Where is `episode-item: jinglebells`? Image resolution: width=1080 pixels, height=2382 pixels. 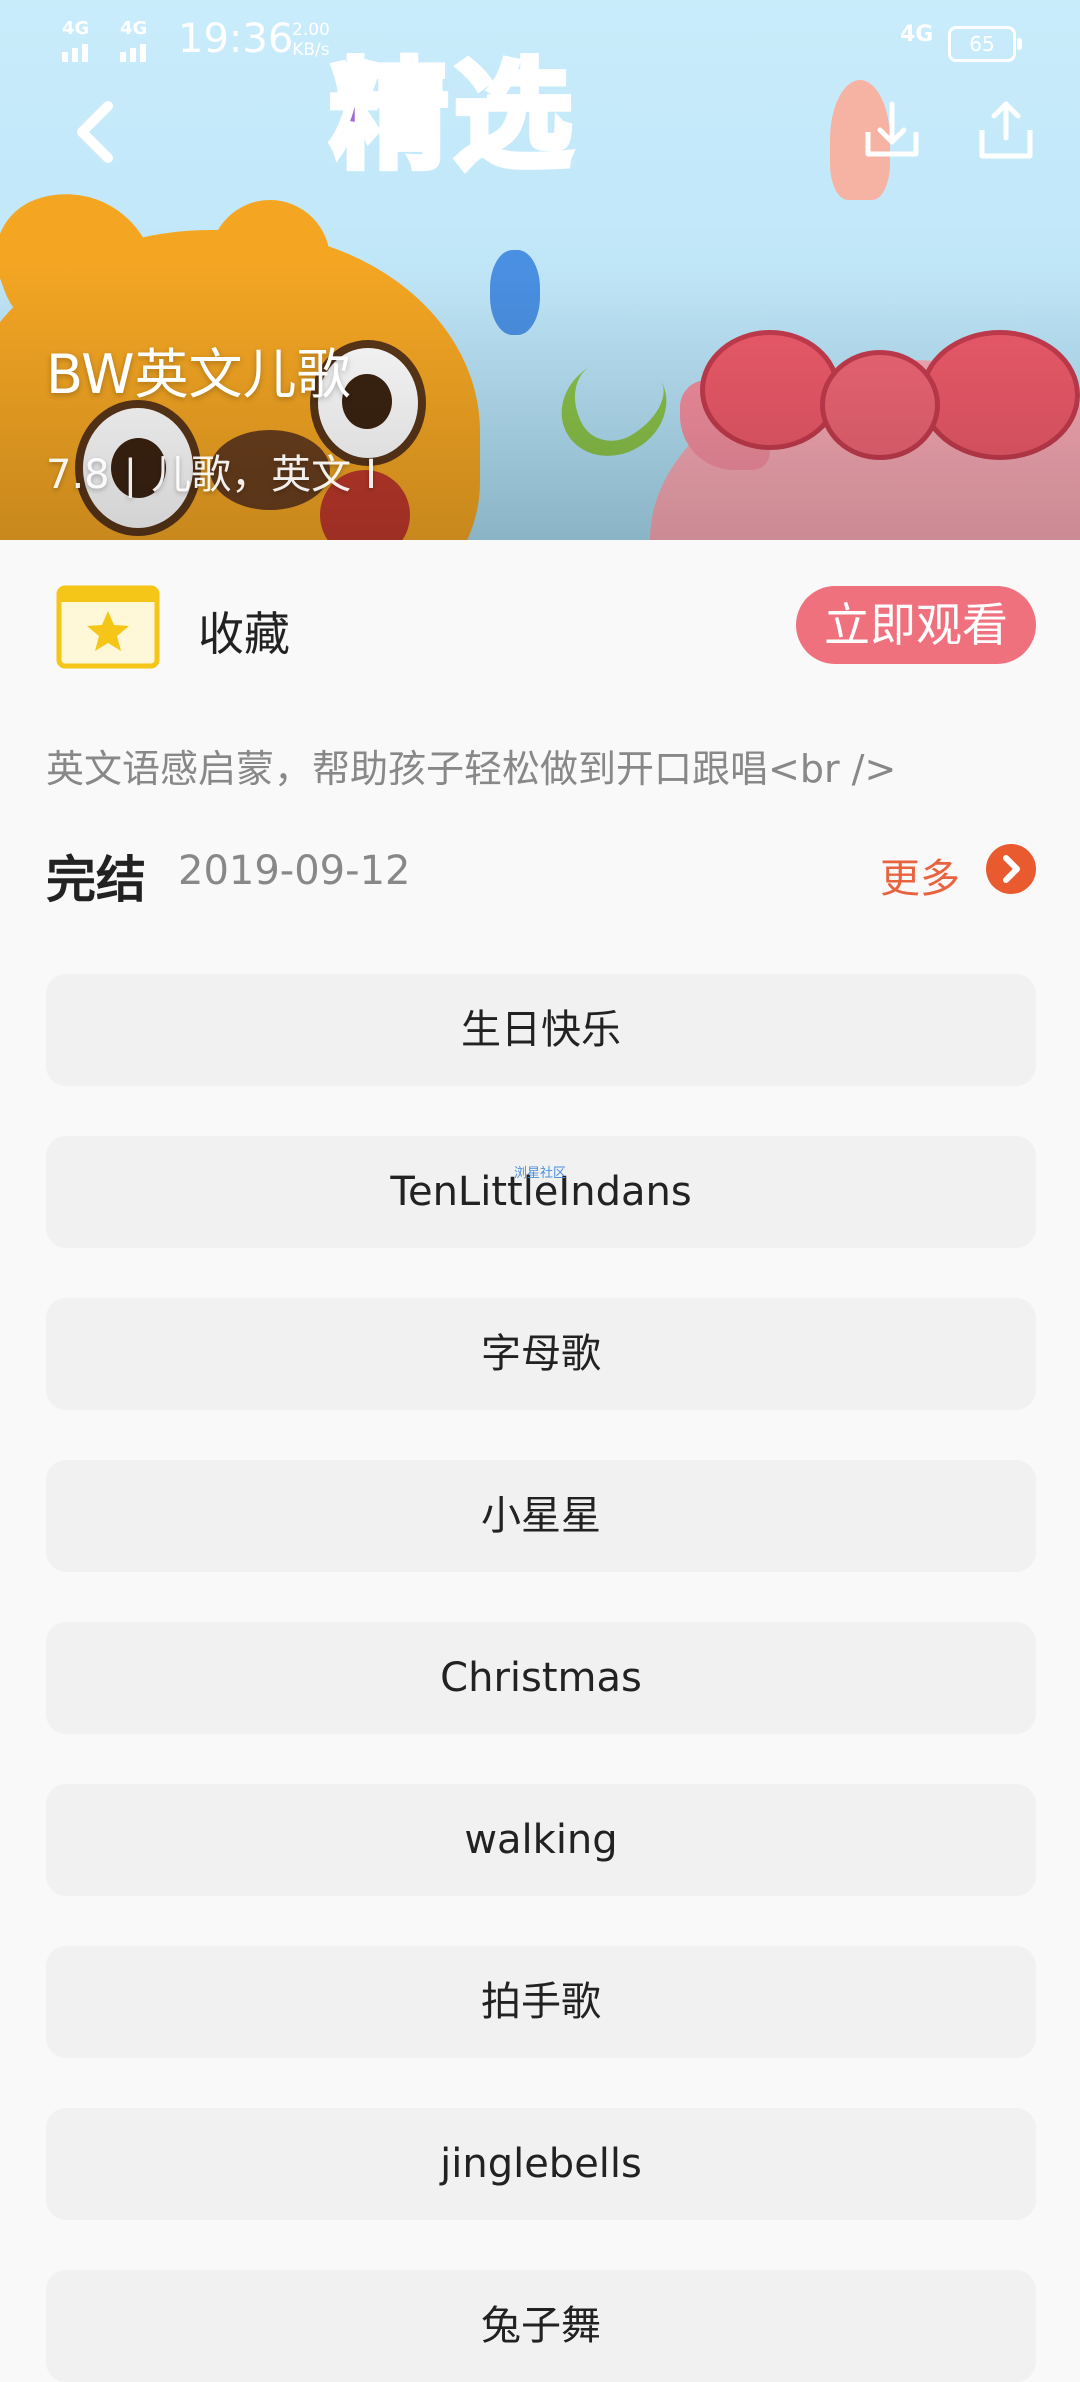
episode-item: jinglebells is located at coordinates (541, 2164).